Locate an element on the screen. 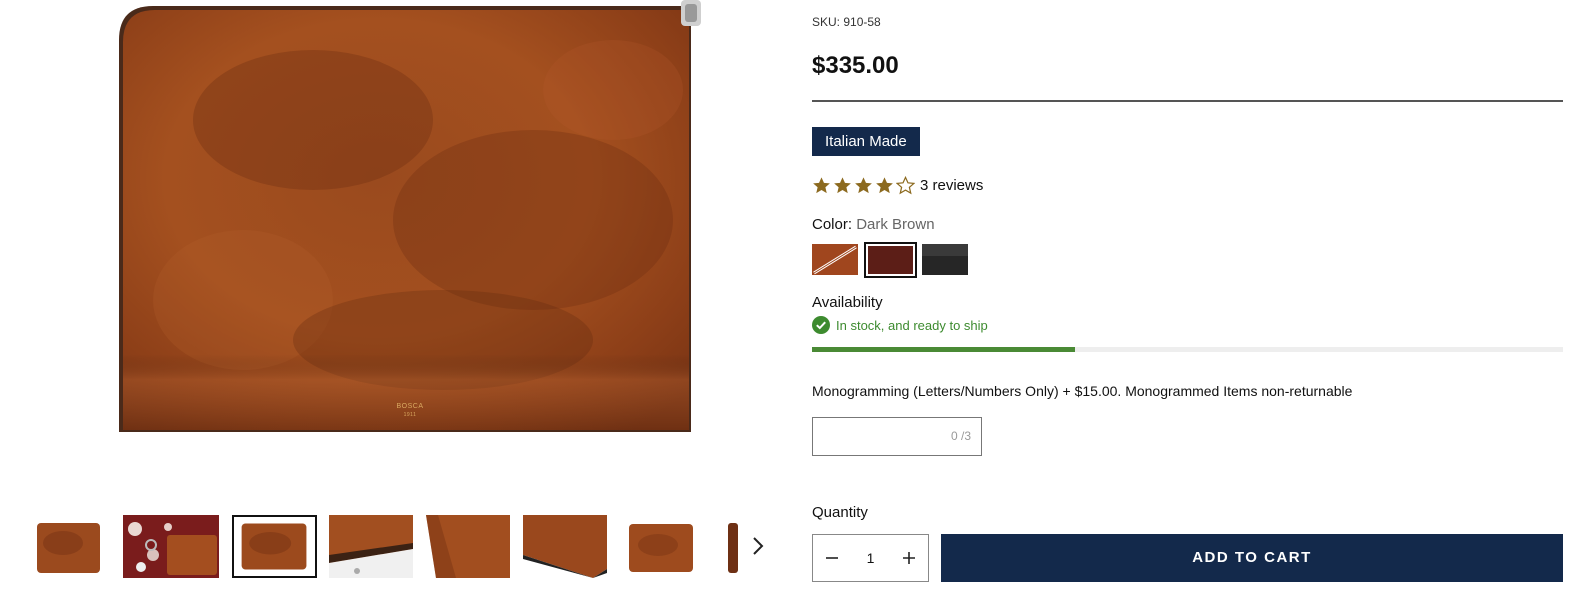  color-swatch-black is located at coordinates (945, 259).